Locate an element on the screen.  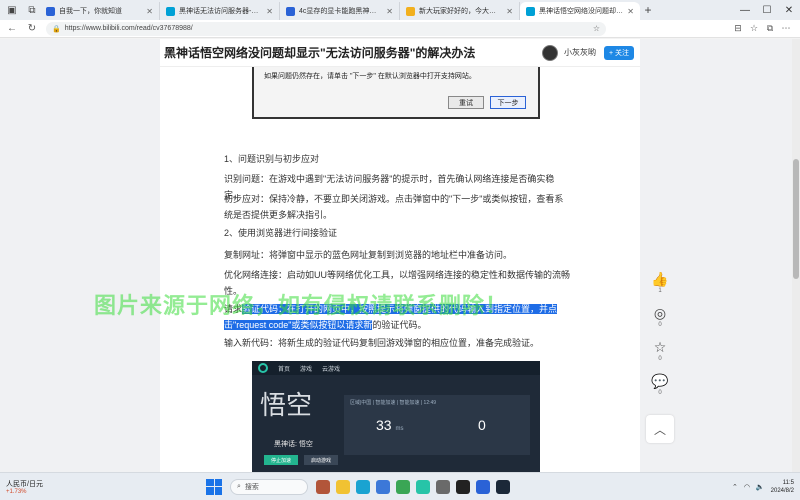
star-icon: ☆ is located at coordinates (660, 347).